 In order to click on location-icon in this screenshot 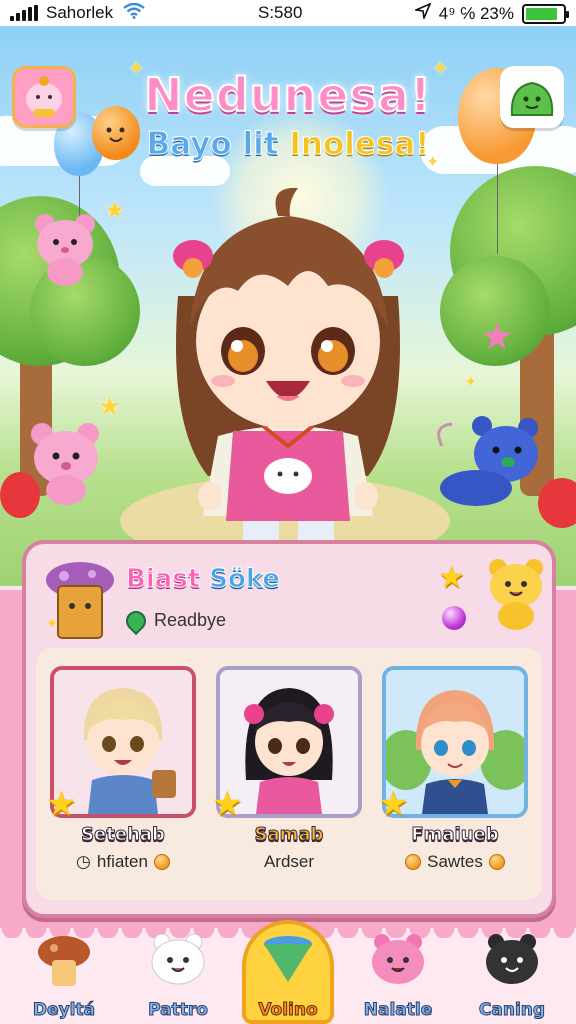, I will do `click(422, 13)`.